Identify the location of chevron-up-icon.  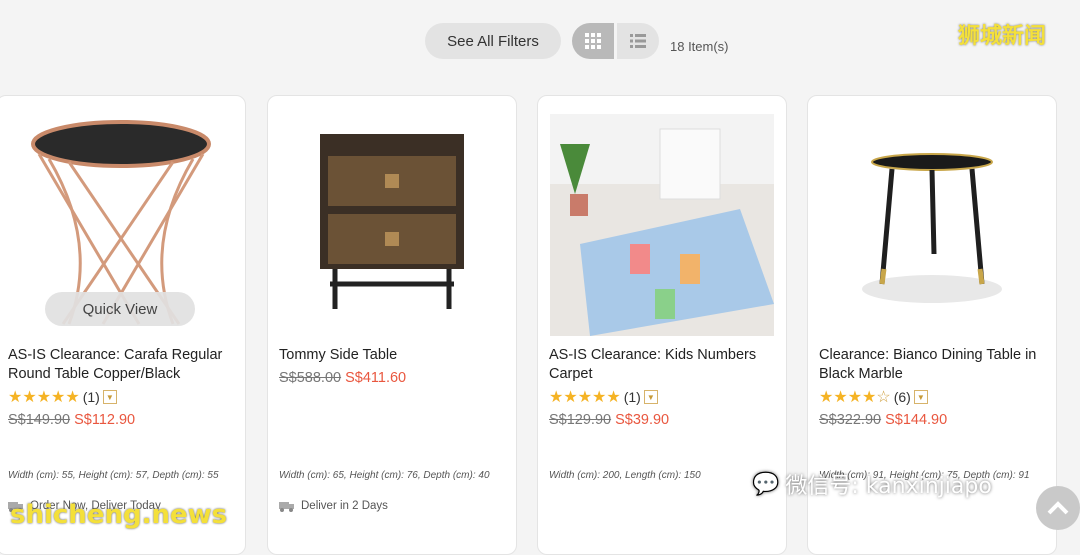
(1058, 508).